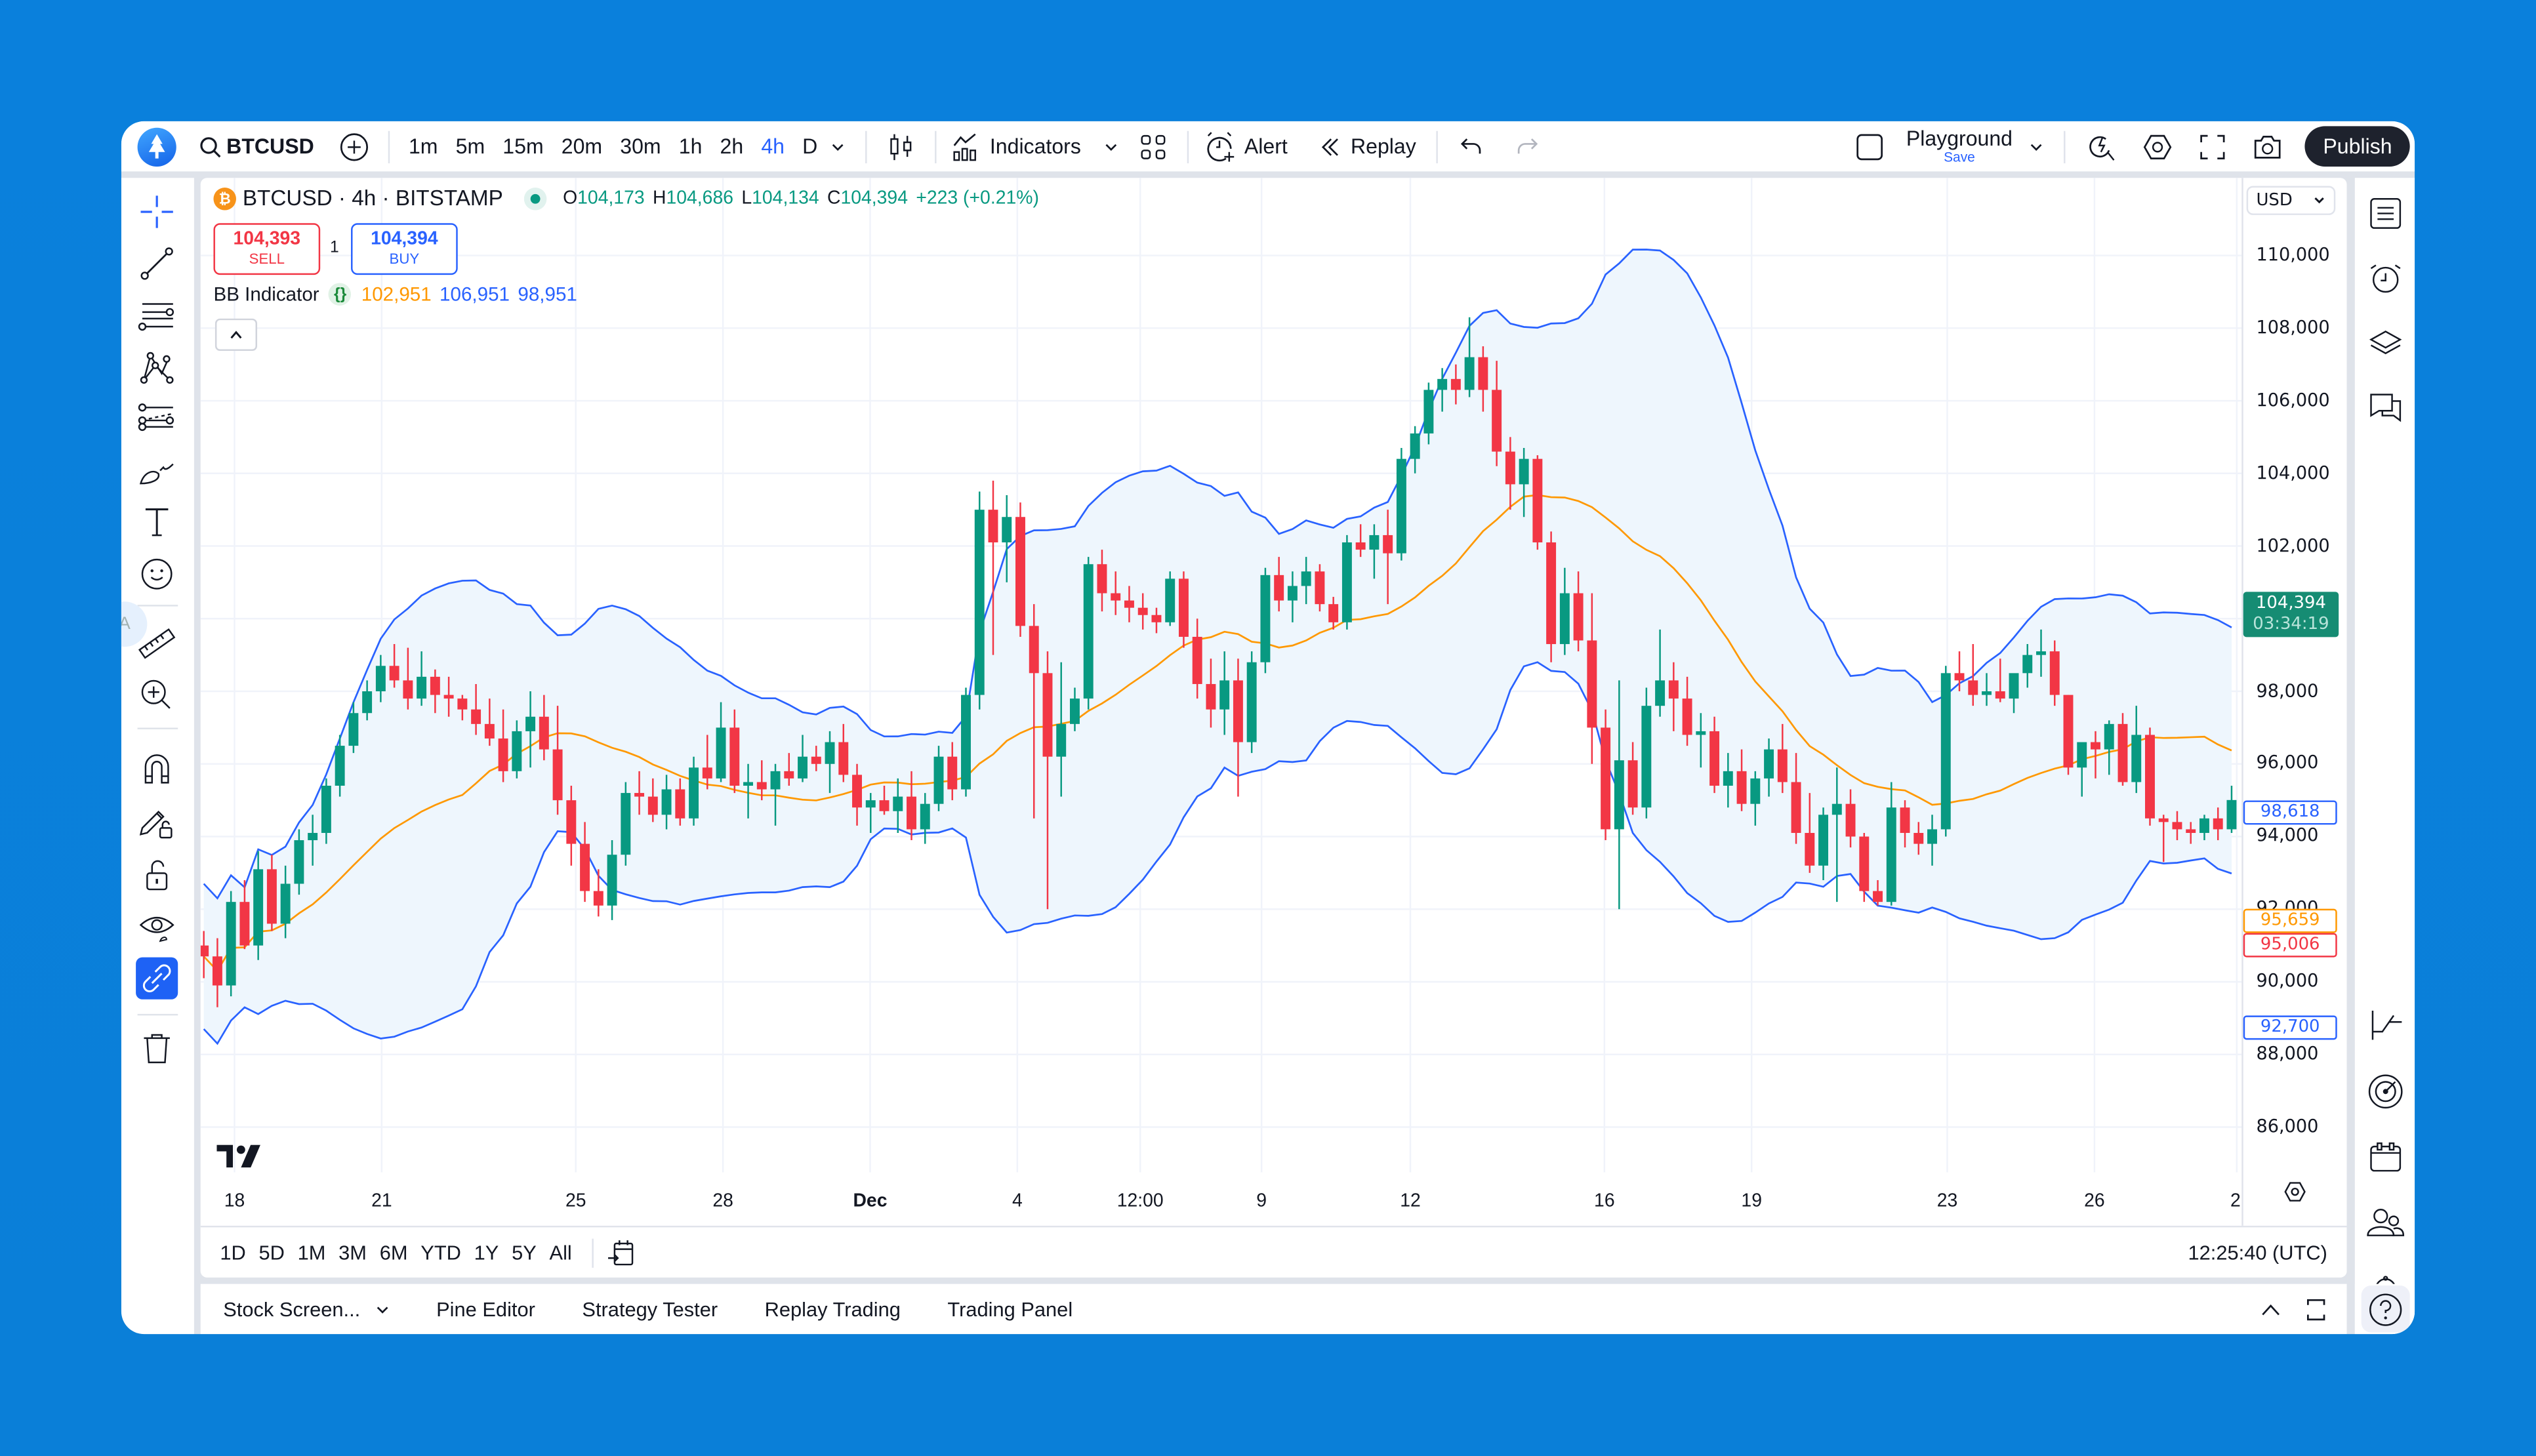  What do you see at coordinates (157, 978) in the screenshot?
I see `sync-drawings-tool` at bounding box center [157, 978].